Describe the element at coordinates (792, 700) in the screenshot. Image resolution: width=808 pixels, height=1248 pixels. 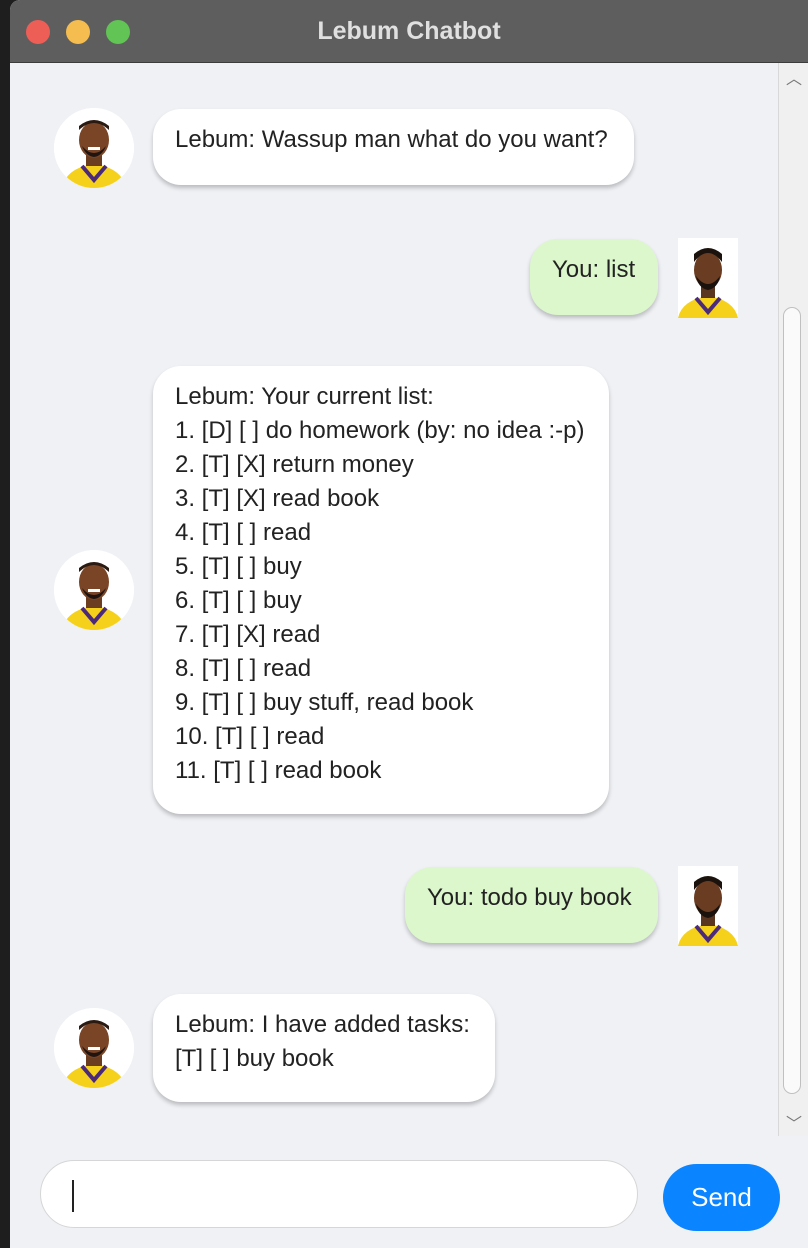
I see `scrollbar-thumb` at that location.